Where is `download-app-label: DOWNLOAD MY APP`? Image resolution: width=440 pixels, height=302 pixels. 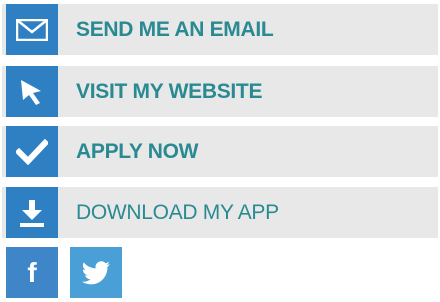 download-app-label: DOWNLOAD MY APP is located at coordinates (177, 212).